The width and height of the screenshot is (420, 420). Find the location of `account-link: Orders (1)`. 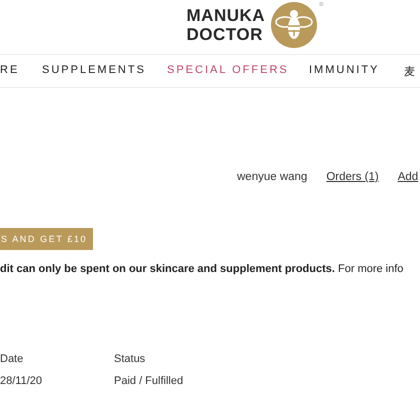

account-link: Orders (1) is located at coordinates (352, 177).